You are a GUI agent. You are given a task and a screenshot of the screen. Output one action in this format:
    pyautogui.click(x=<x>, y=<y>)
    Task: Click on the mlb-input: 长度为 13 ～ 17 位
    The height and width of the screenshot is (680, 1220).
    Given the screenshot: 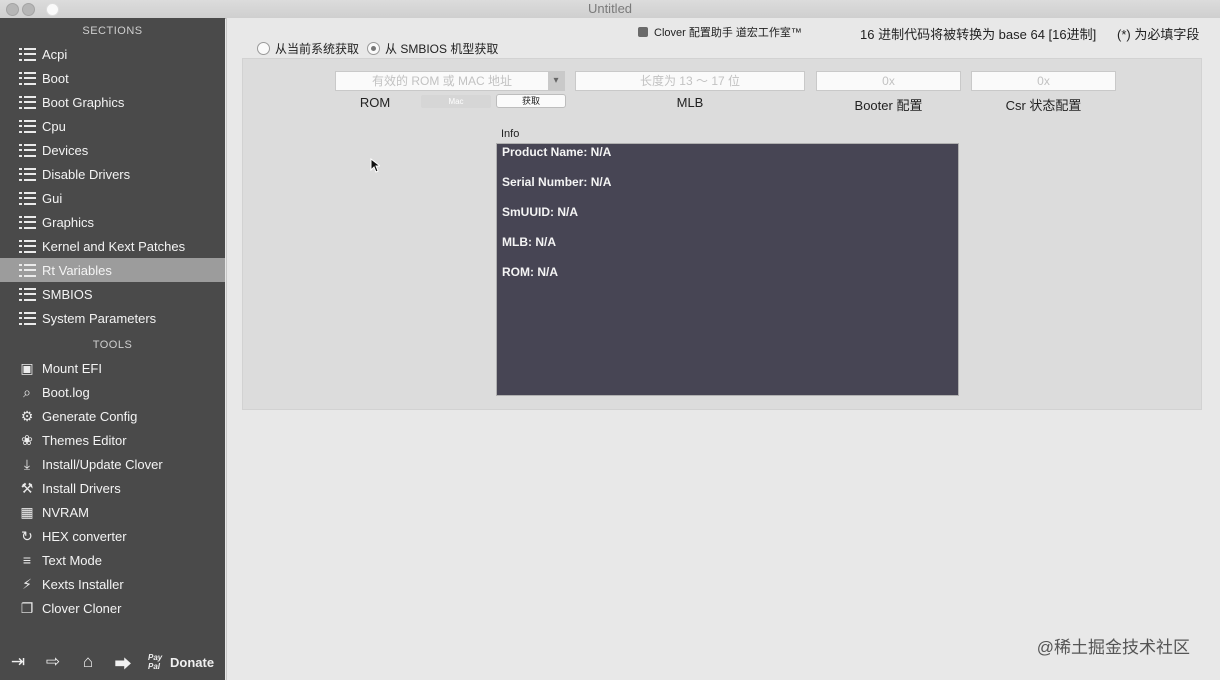 What is the action you would take?
    pyautogui.click(x=690, y=81)
    